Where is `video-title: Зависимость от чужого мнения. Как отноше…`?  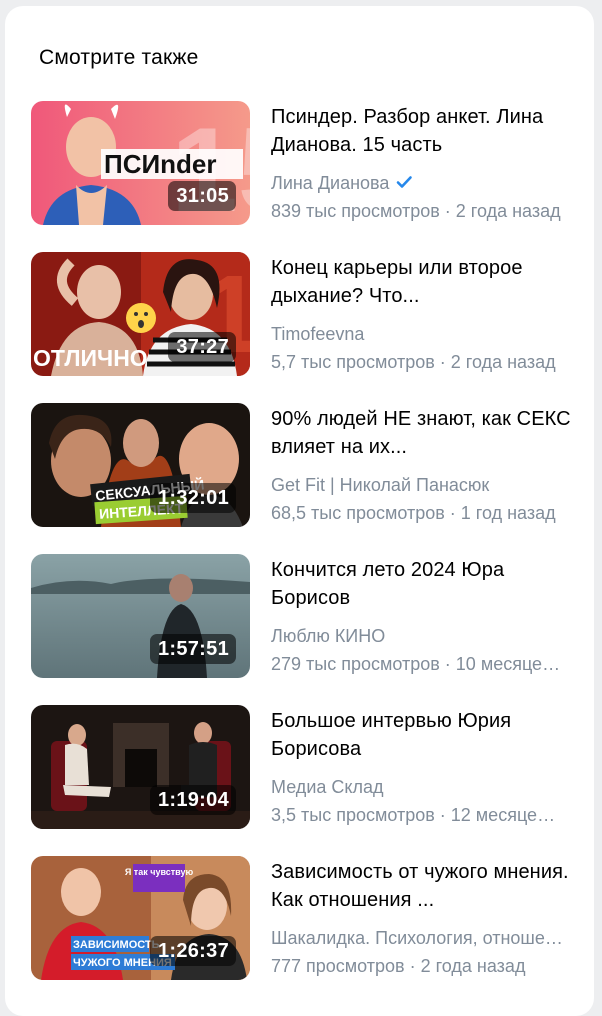 video-title: Зависимость от чужого мнения. Как отноше… is located at coordinates (421, 886).